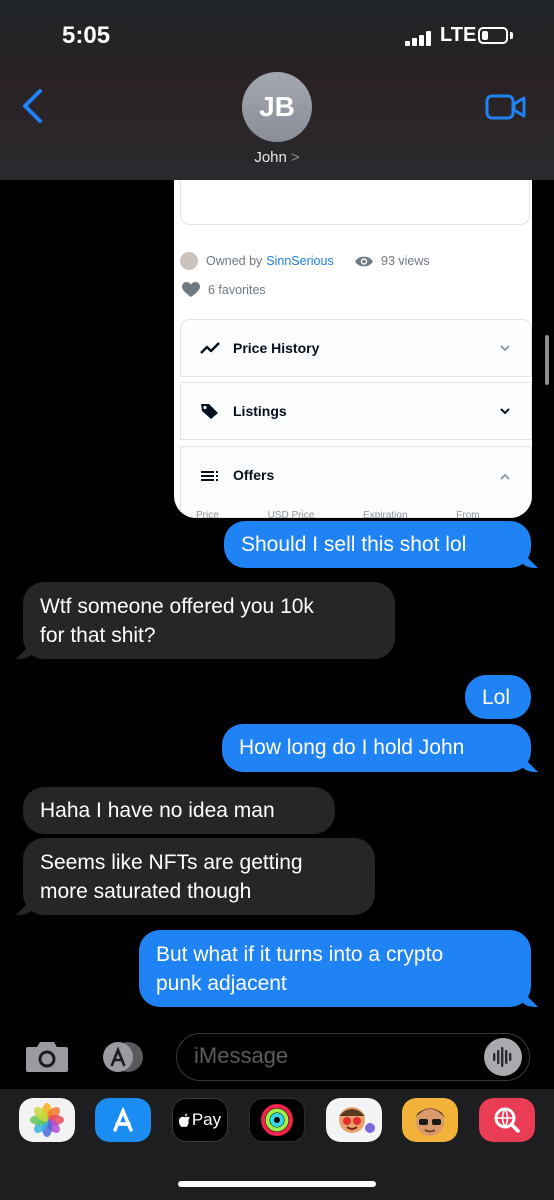 The height and width of the screenshot is (1200, 554). I want to click on message-text: How long do I hold John, so click(352, 747).